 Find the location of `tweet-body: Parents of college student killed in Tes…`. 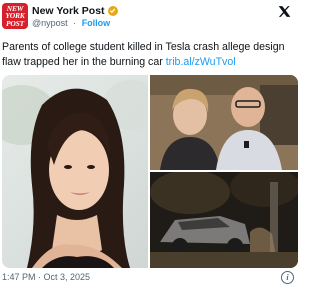

tweet-body: Parents of college student killed in Tes… is located at coordinates (143, 54).